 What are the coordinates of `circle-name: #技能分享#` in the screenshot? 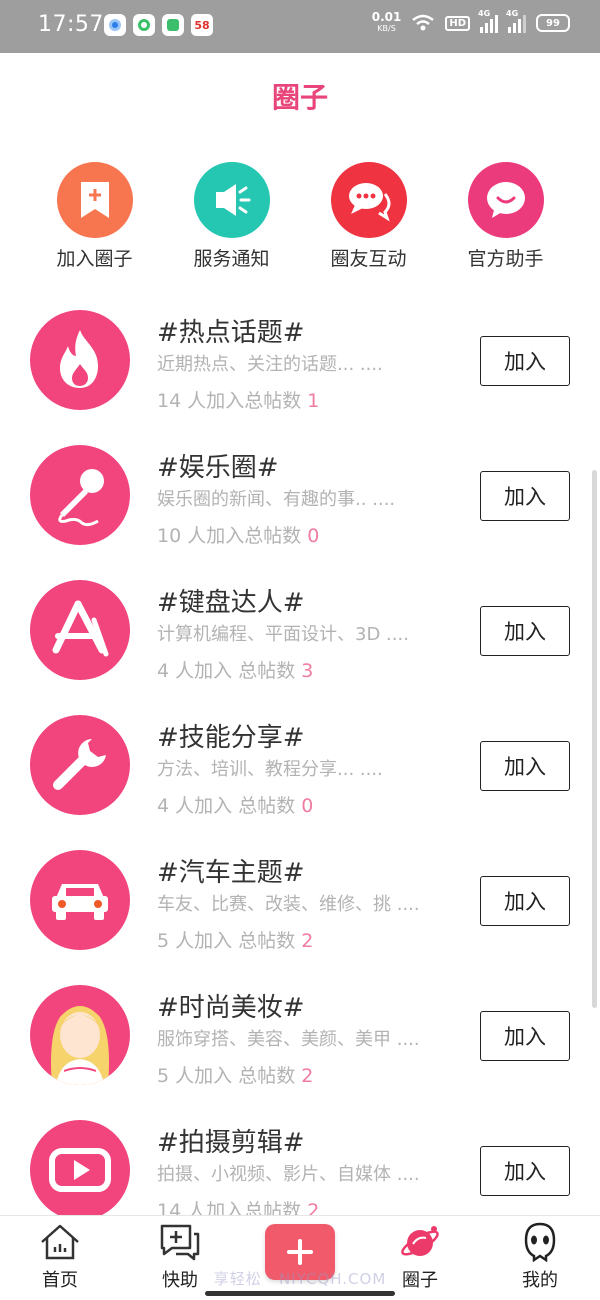 It's located at (231, 738).